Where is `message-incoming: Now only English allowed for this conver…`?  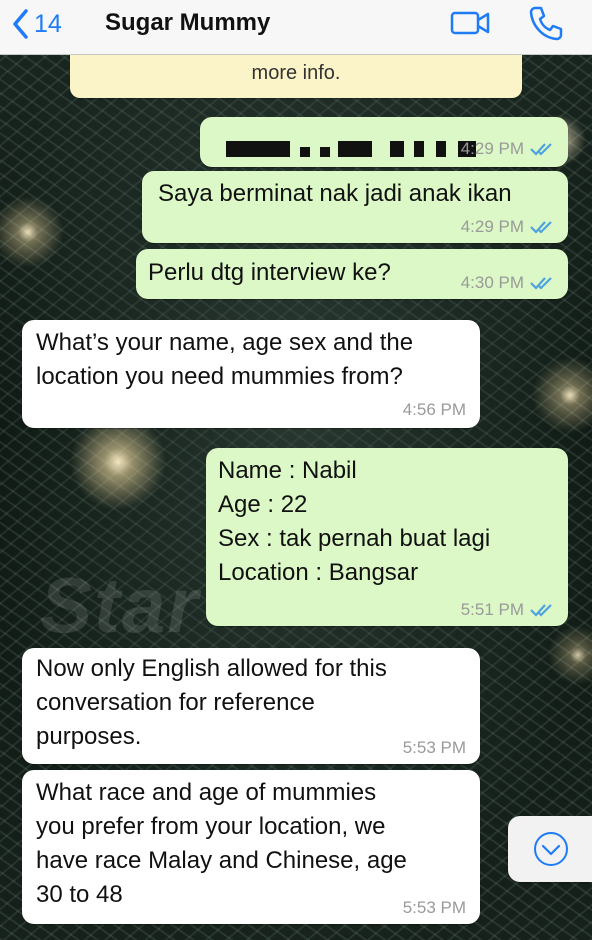
message-incoming: Now only English allowed for this conver… is located at coordinates (251, 706).